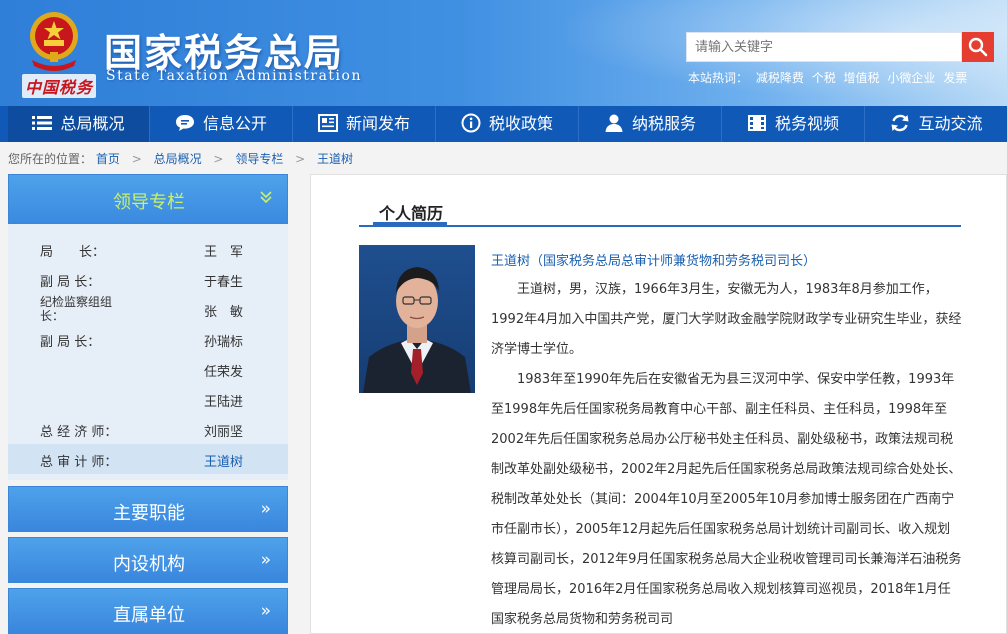 This screenshot has height=634, width=1007. I want to click on tab-divider, so click(660, 226).